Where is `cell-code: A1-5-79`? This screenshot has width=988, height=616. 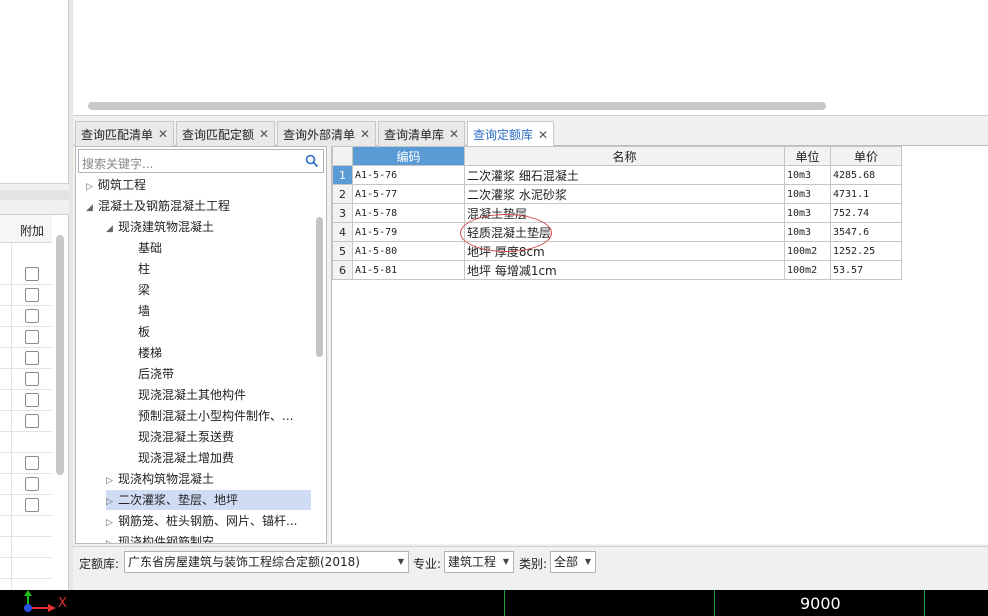 cell-code: A1-5-79 is located at coordinates (408, 232).